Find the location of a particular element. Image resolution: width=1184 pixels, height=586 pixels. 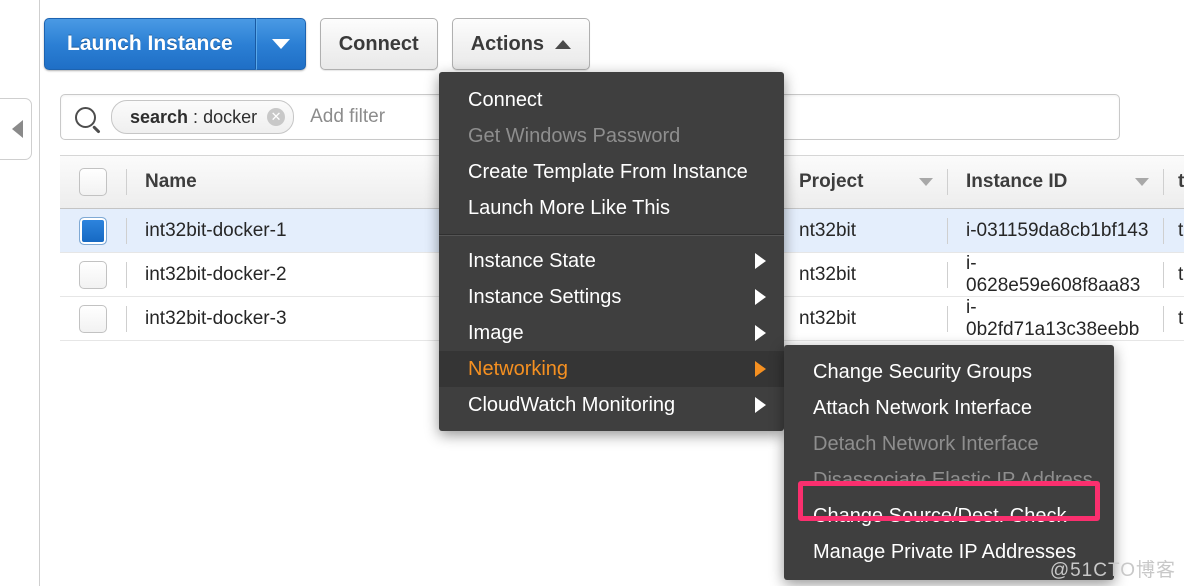

left-navigation-rail is located at coordinates (20, 293).